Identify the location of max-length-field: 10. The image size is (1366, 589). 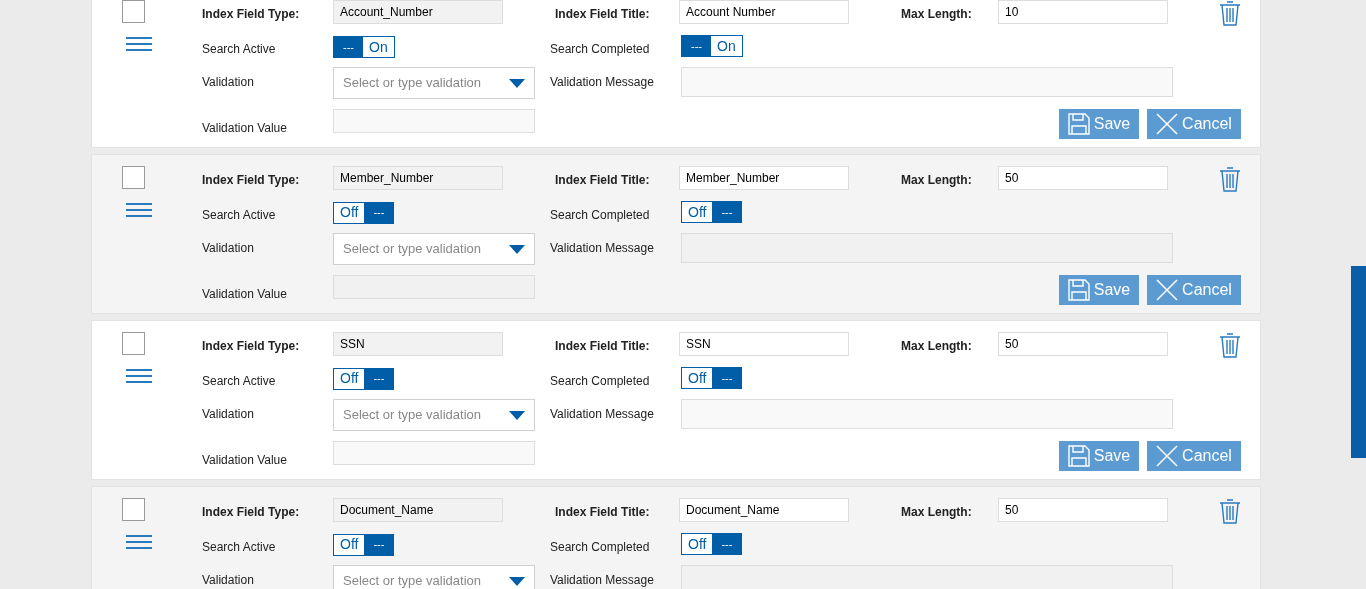
(1083, 12).